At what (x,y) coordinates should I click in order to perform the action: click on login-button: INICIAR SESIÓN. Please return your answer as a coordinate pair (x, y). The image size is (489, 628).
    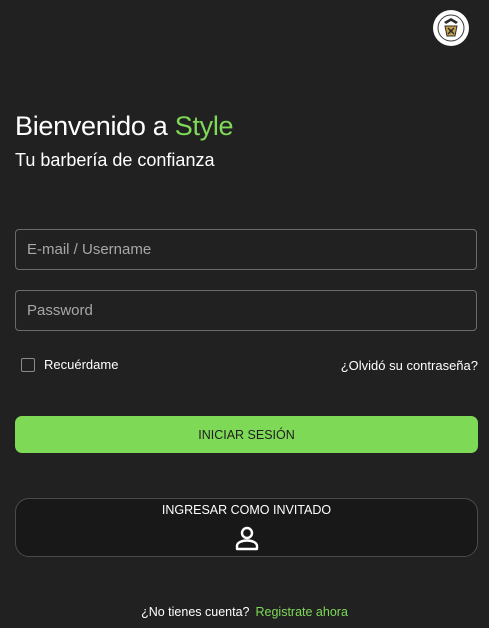
    Looking at the image, I should click on (246, 434).